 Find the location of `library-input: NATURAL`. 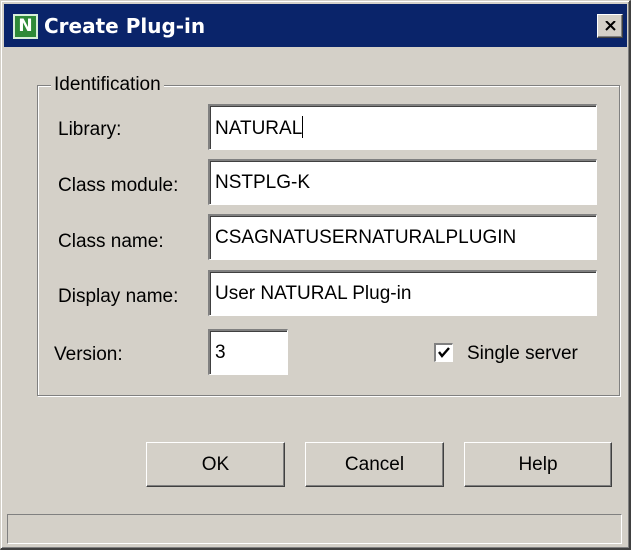

library-input: NATURAL is located at coordinates (402, 127).